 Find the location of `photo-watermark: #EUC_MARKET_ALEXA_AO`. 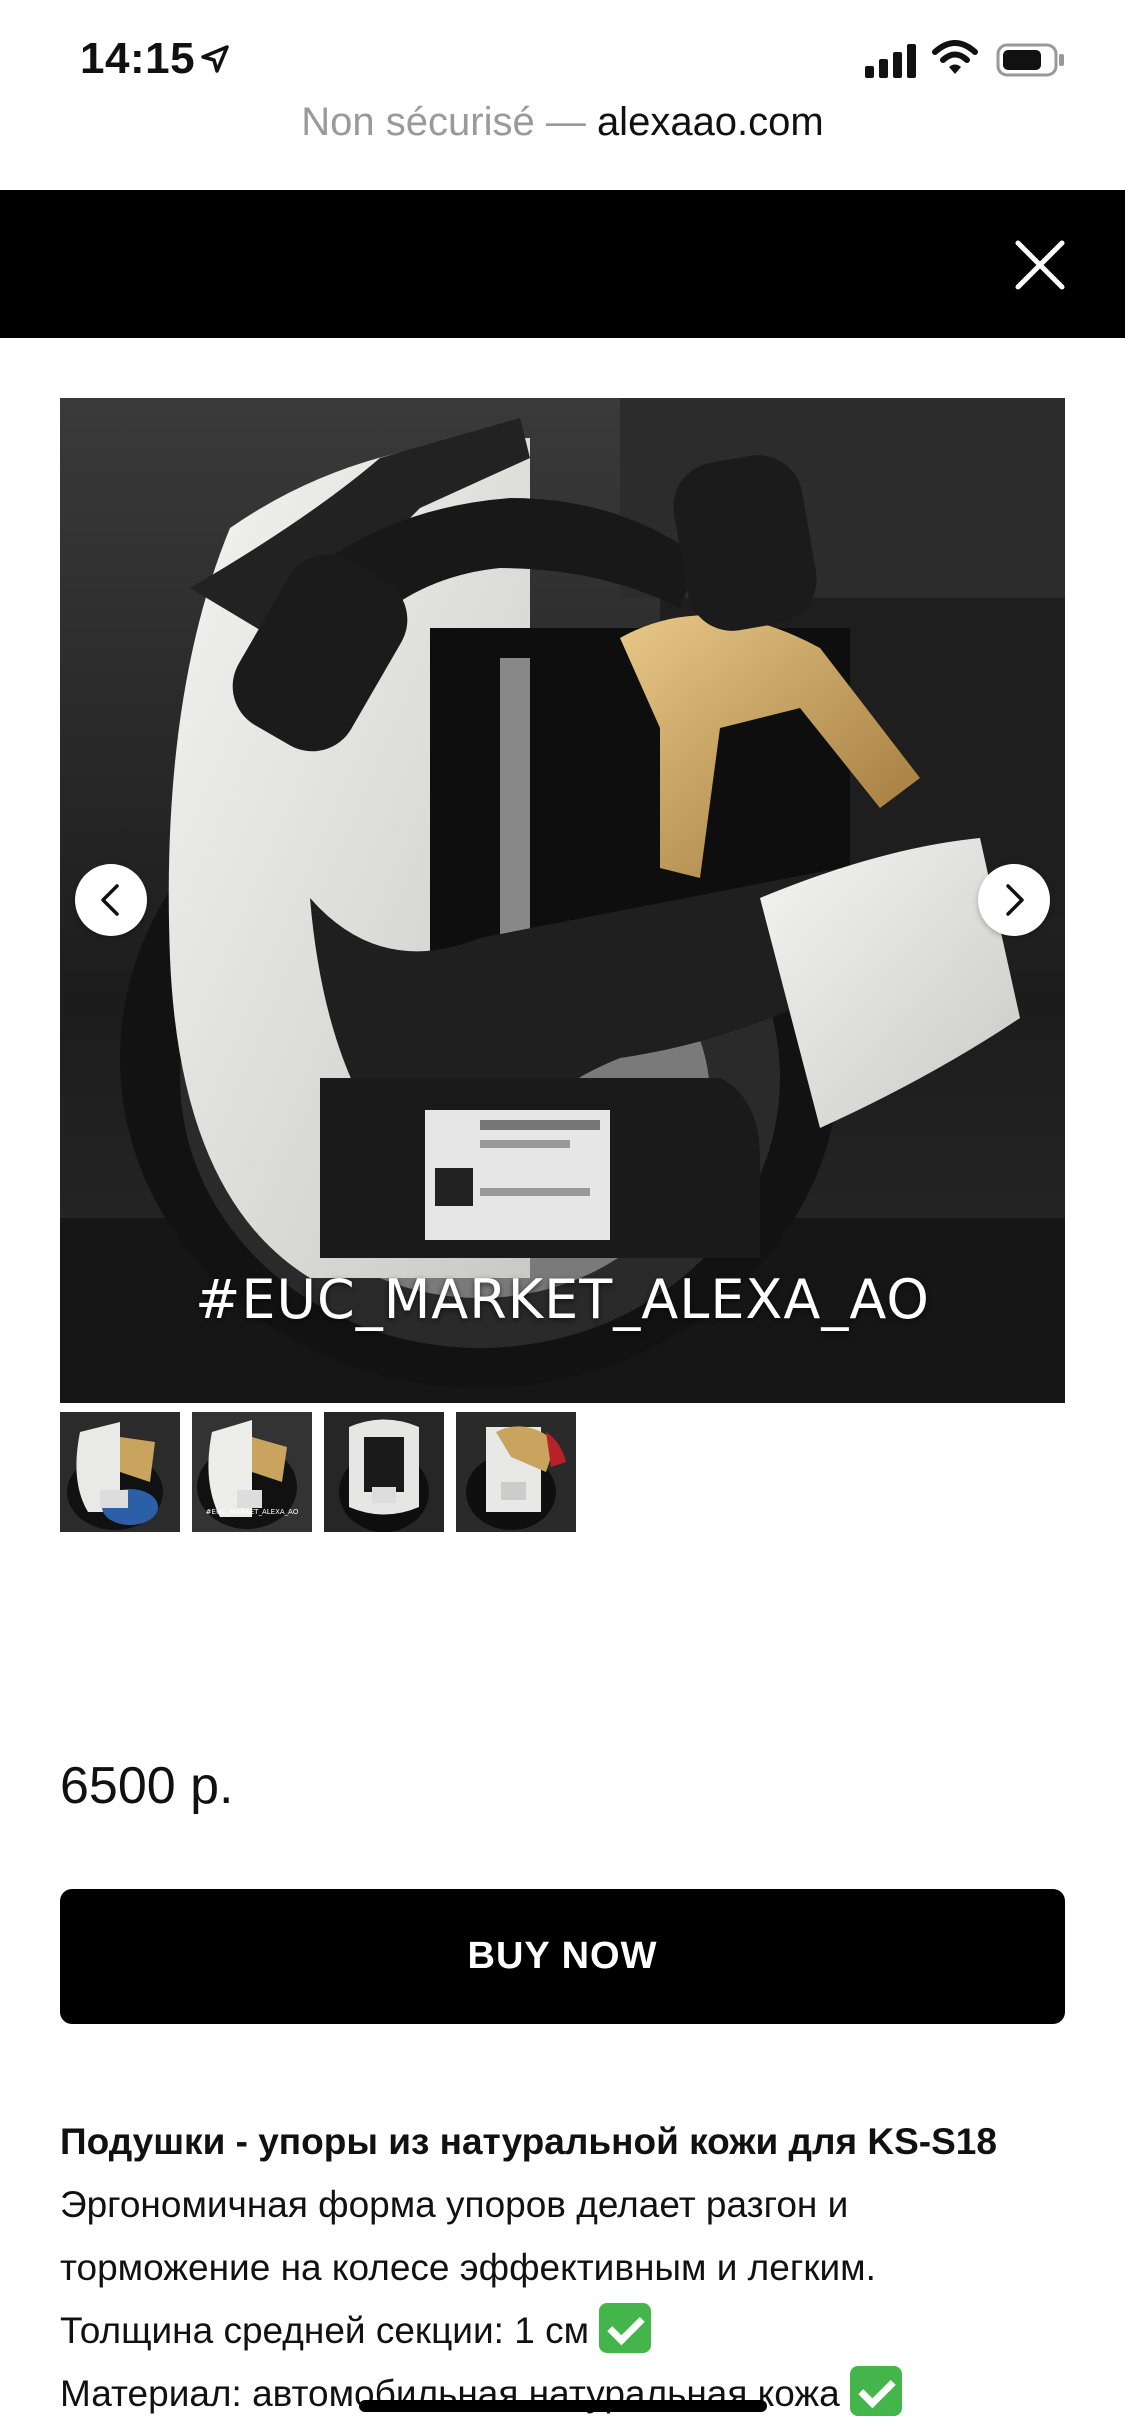

photo-watermark: #EUC_MARKET_ALEXA_AO is located at coordinates (562, 1299).